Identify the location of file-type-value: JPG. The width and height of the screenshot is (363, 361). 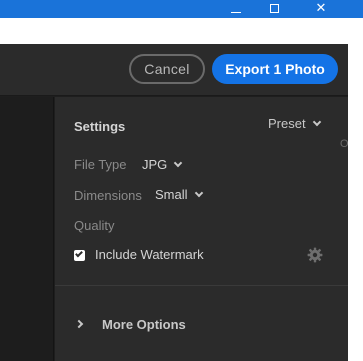
(155, 164).